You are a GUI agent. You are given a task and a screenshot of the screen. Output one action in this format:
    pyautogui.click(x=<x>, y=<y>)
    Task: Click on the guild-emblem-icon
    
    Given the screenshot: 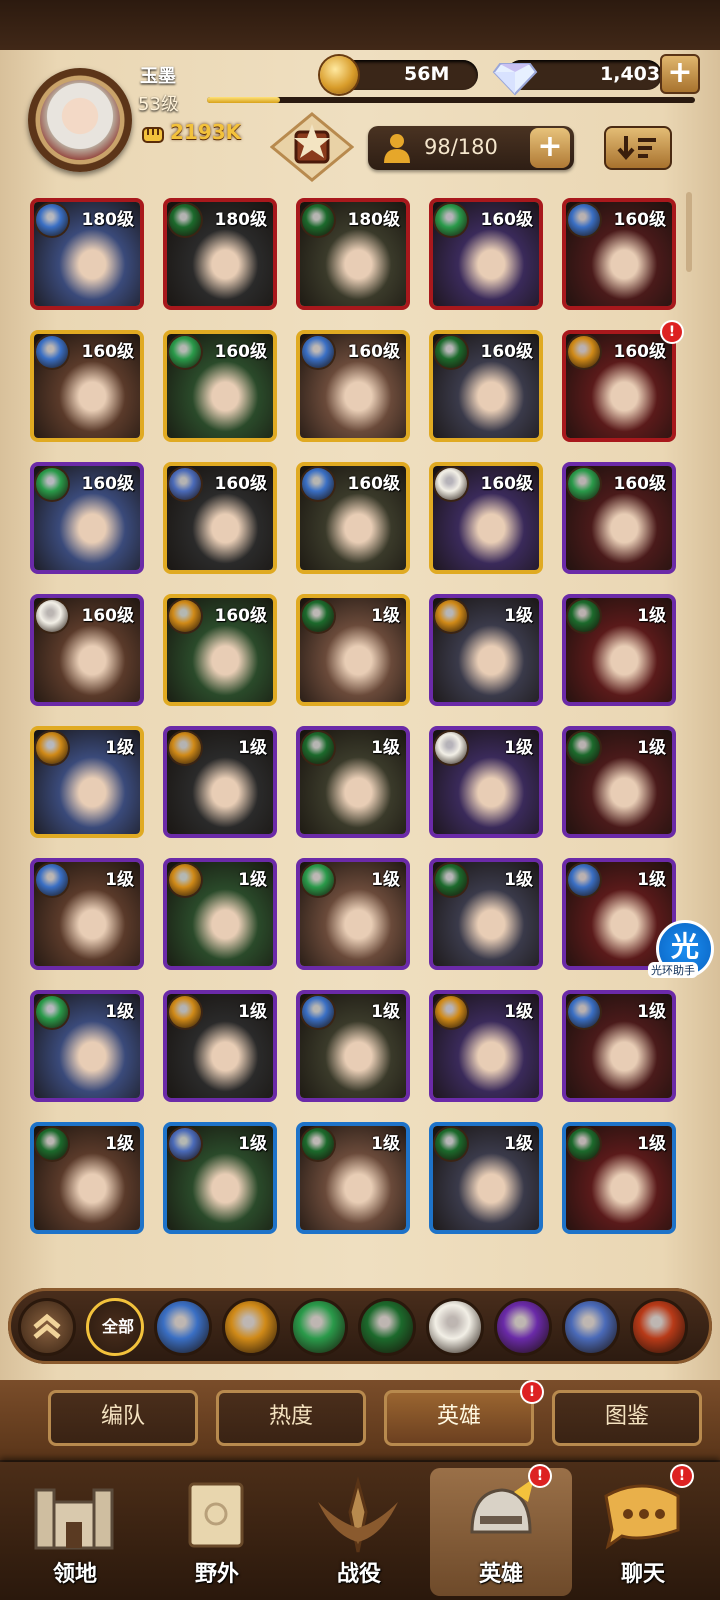 What is the action you would take?
    pyautogui.click(x=312, y=147)
    